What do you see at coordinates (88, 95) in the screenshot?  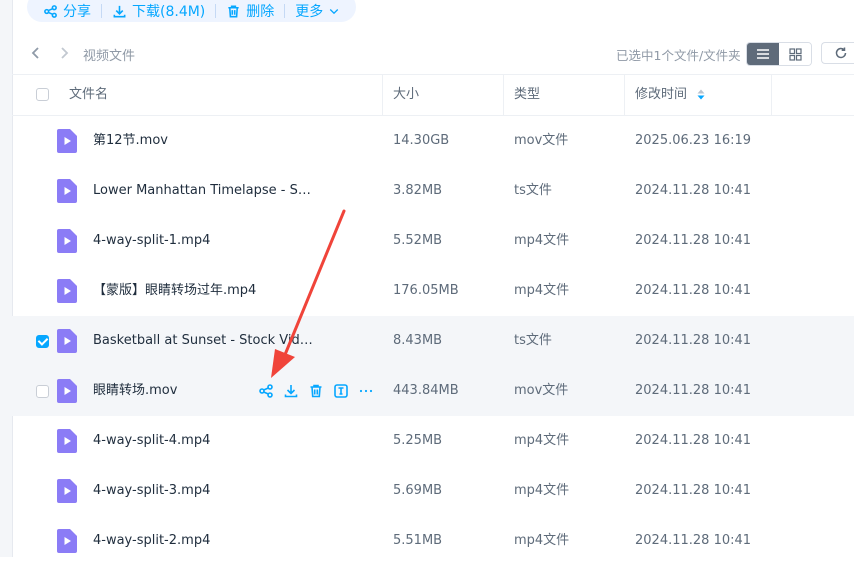 I see `header-name: 文件名` at bounding box center [88, 95].